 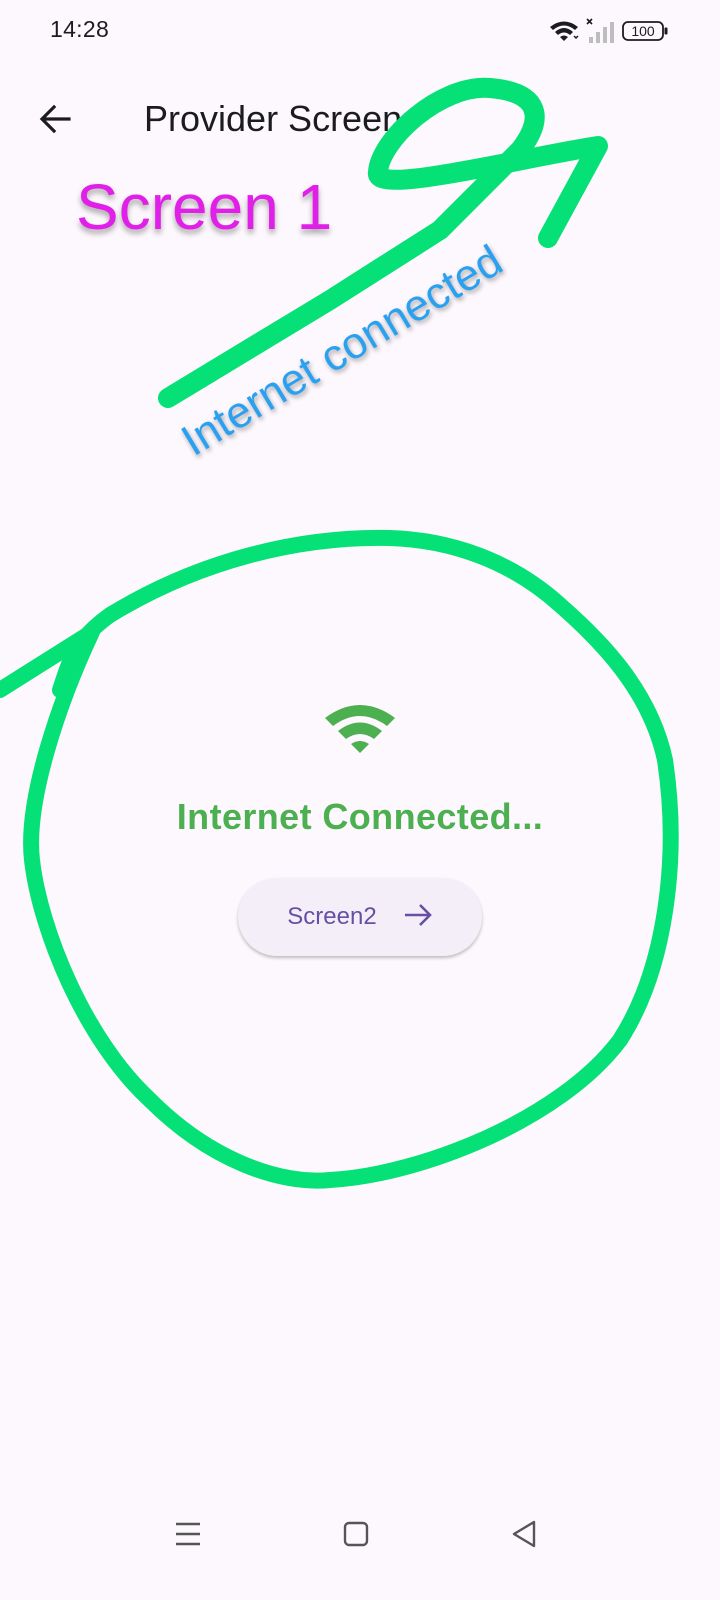 What do you see at coordinates (601, 31) in the screenshot?
I see `cellular-no-signal-icon` at bounding box center [601, 31].